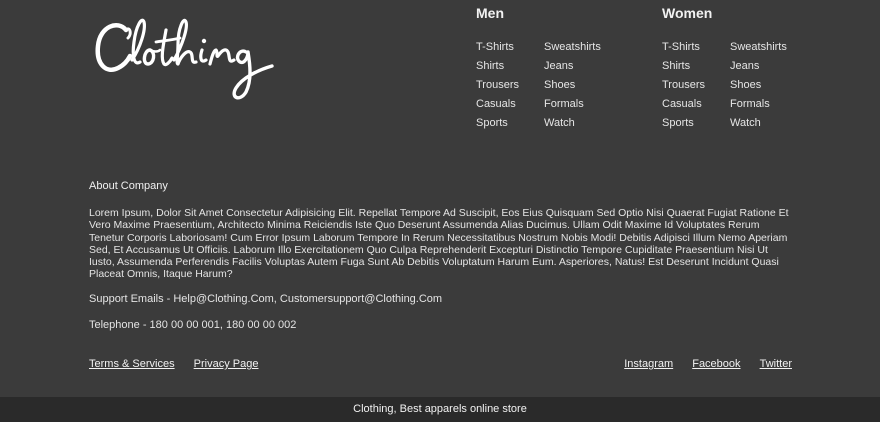  I want to click on copyright-bar: Clothing, Best apparels online store, so click(440, 409).